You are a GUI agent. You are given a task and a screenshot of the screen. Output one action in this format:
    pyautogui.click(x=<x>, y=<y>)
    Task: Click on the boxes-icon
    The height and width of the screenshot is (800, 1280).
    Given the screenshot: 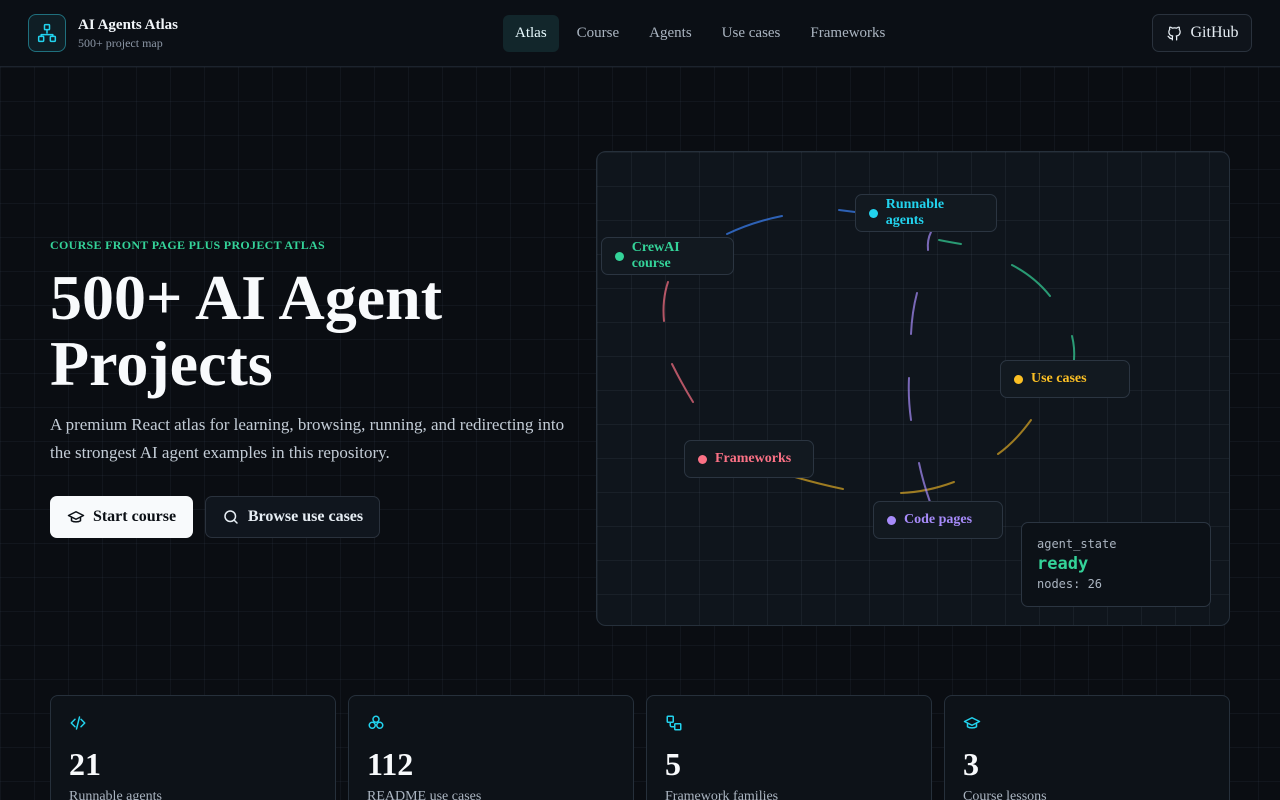 What is the action you would take?
    pyautogui.click(x=376, y=722)
    